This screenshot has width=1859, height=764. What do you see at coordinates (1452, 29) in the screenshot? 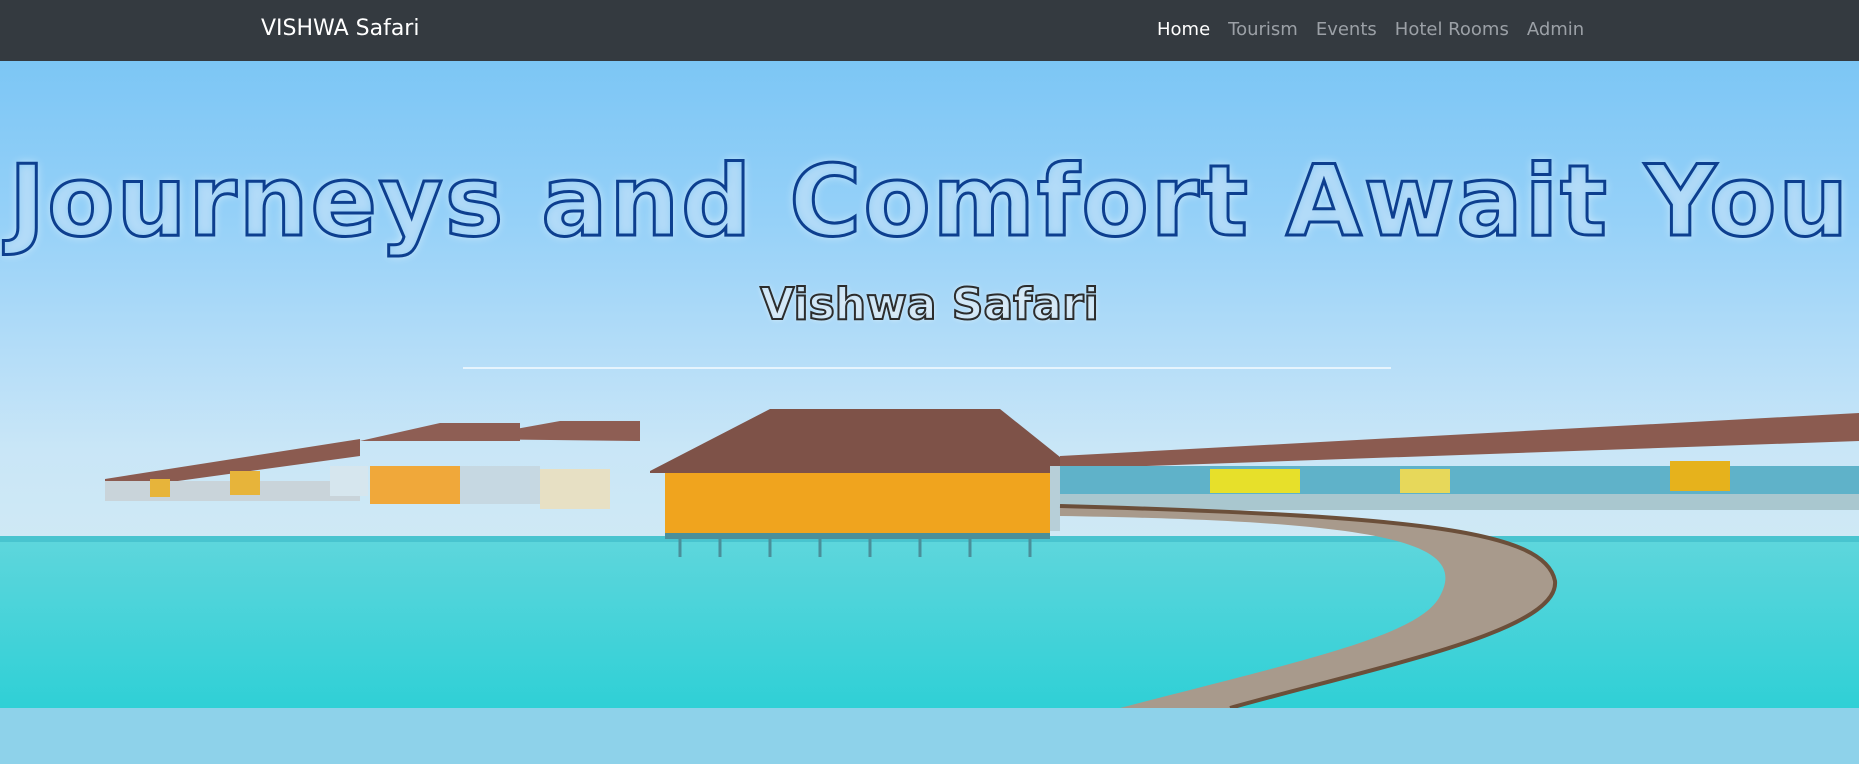
I see `nav-hotel-rooms-link: Hotel Rooms` at bounding box center [1452, 29].